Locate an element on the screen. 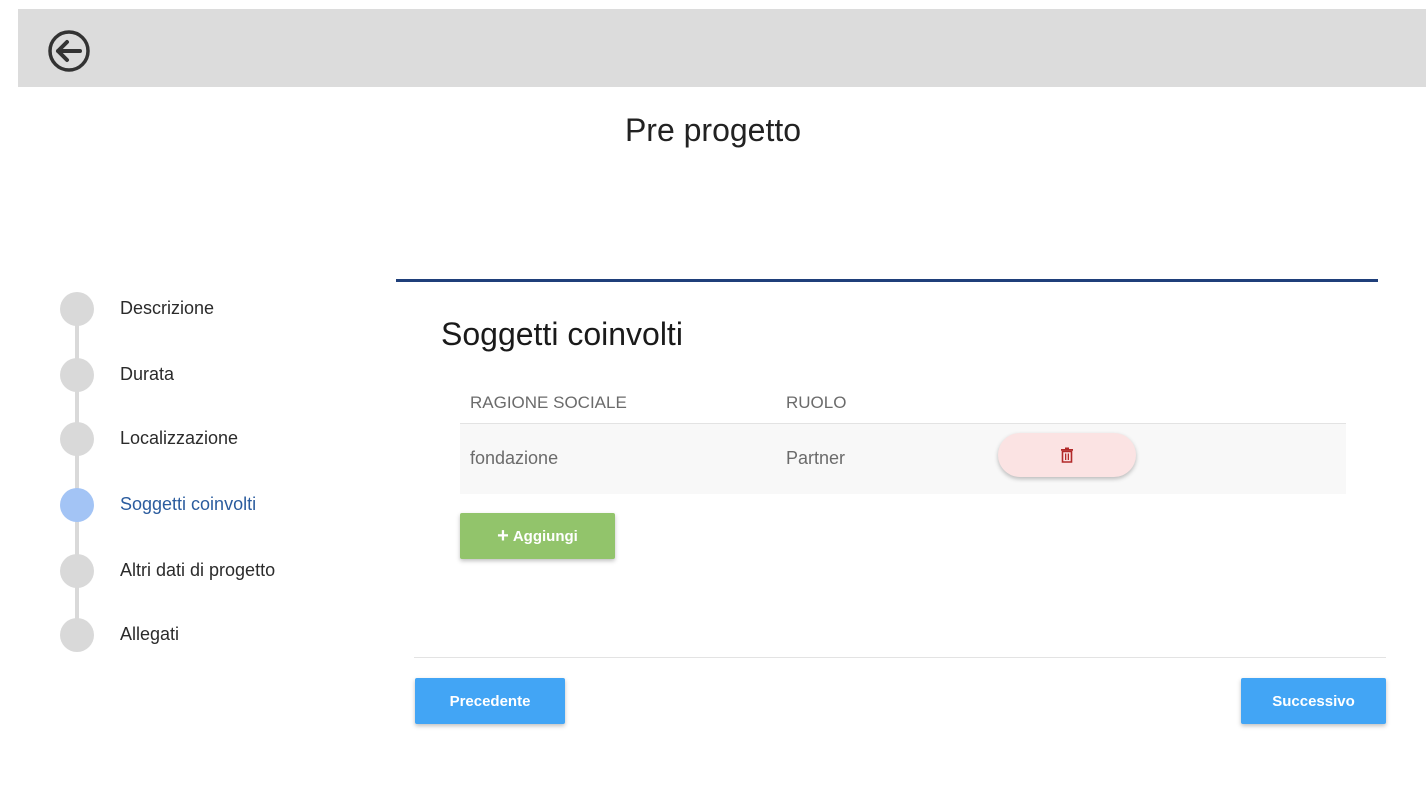  step-allegati: Allegati is located at coordinates (210, 635).